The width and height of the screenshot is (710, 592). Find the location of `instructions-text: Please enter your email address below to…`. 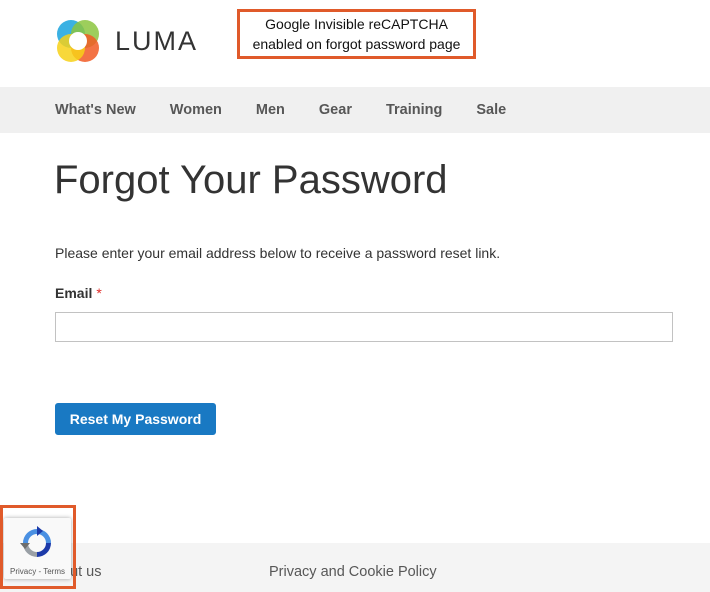

instructions-text: Please enter your email address below to… is located at coordinates (278, 253).